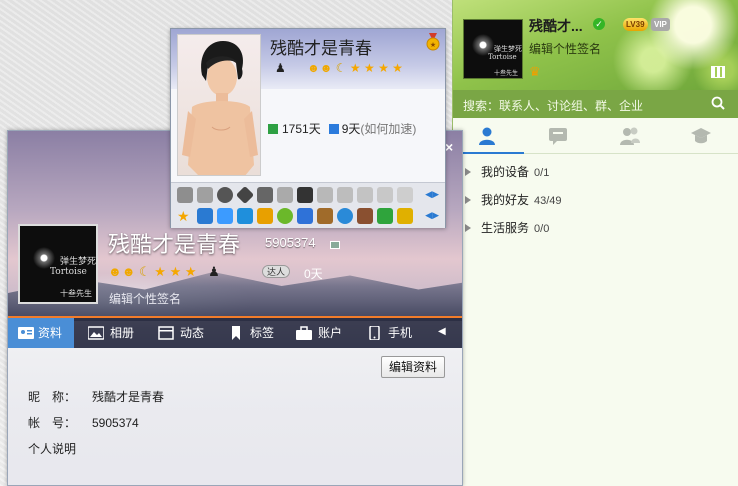  Describe the element at coordinates (388, 129) in the screenshot. I see `speedup-link: (如何加速)` at that location.